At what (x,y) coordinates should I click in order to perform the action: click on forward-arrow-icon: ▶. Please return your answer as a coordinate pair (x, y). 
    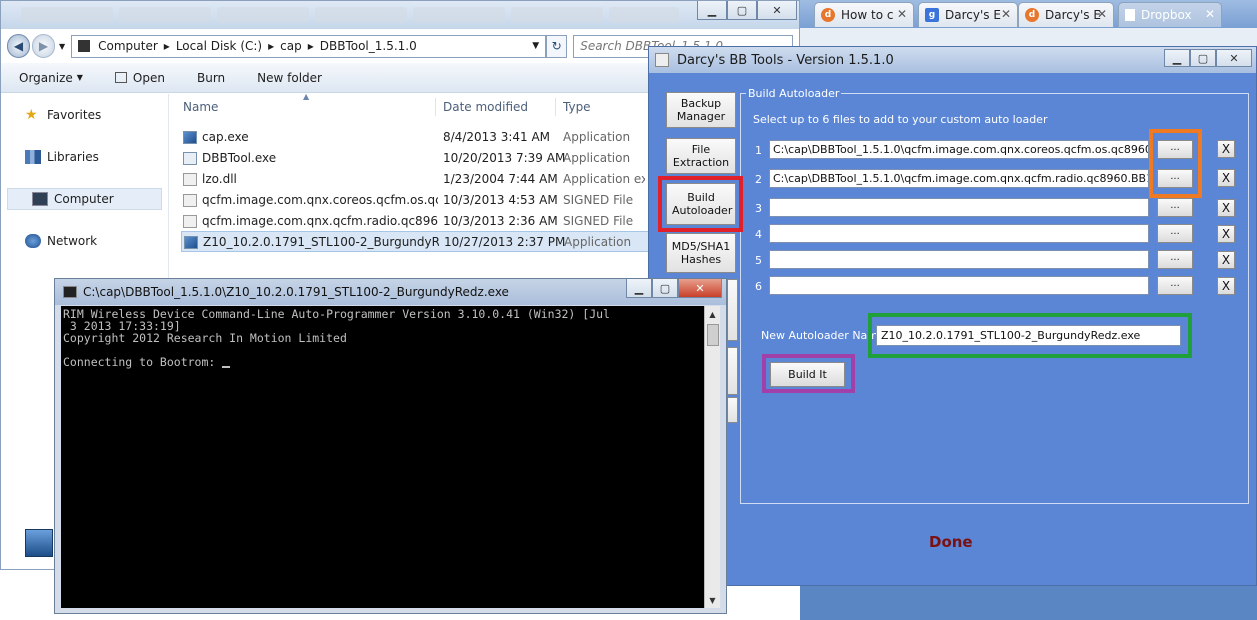
    Looking at the image, I should click on (43, 46).